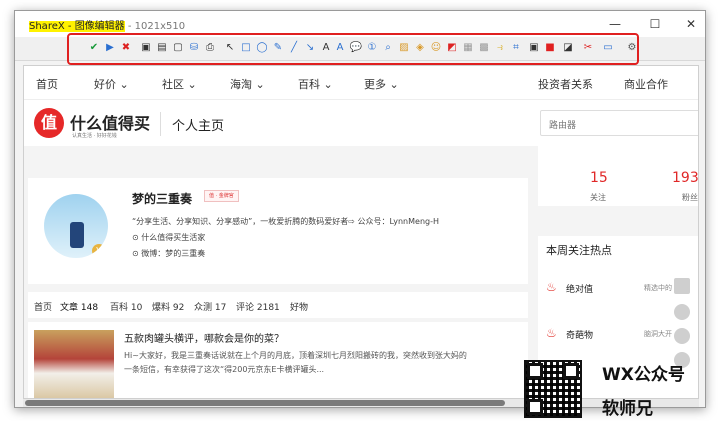 This screenshot has height=421, width=720. I want to click on site-header: 值 什么值得买 认真生活 · 好好花钱 个人主页 路由器, so click(361, 123).